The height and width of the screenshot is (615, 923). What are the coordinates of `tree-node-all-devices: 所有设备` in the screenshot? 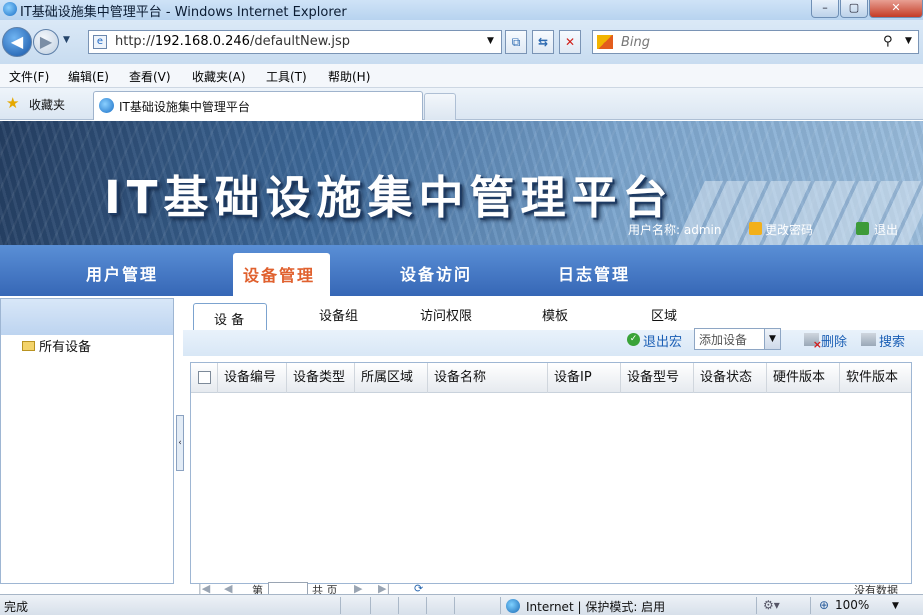 It's located at (65, 345).